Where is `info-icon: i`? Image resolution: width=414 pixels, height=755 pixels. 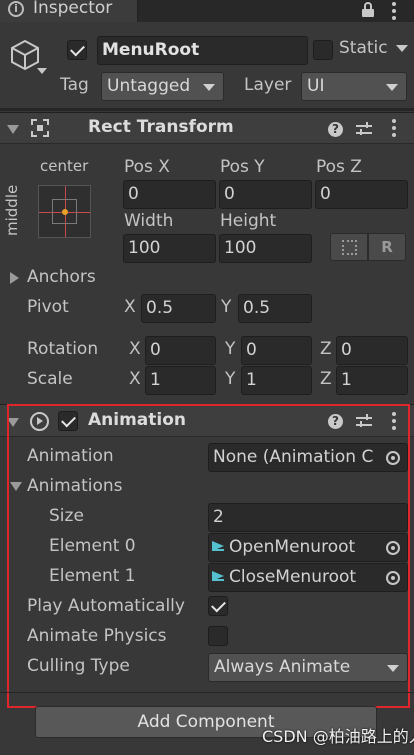 info-icon: i is located at coordinates (16, 9).